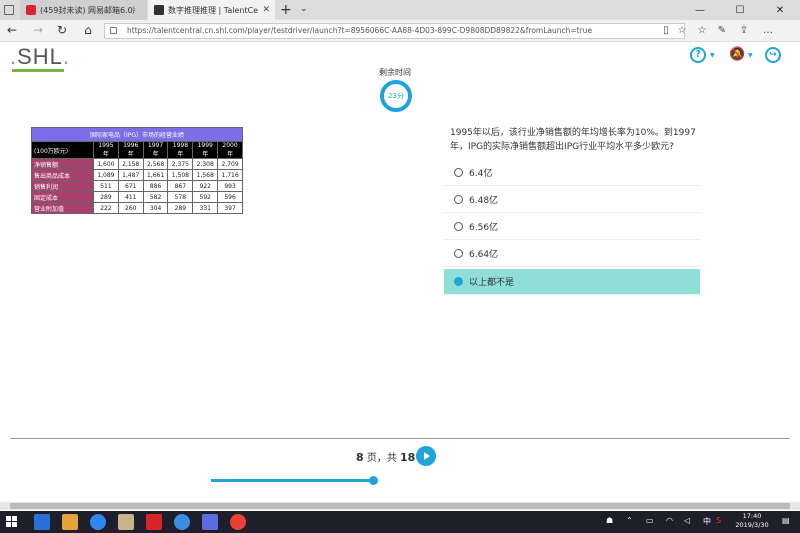  I want to click on table-cell: 397, so click(230, 208).